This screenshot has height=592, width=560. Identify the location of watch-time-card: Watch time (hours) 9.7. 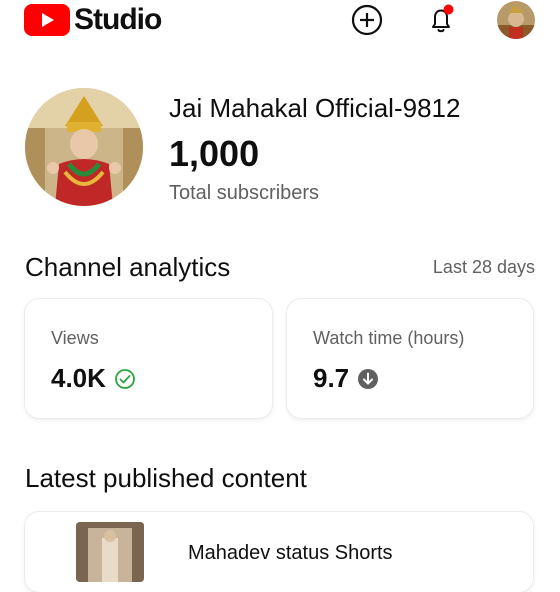
(410, 358).